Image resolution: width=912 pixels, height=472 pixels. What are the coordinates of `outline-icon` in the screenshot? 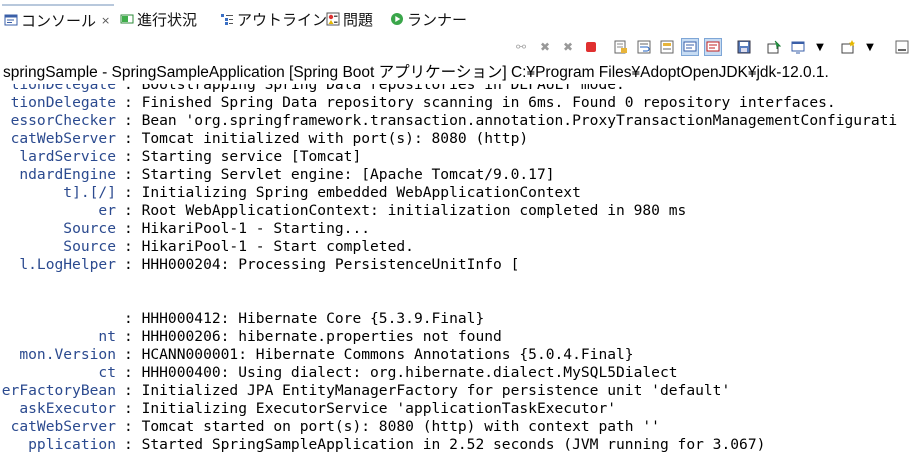 It's located at (227, 19).